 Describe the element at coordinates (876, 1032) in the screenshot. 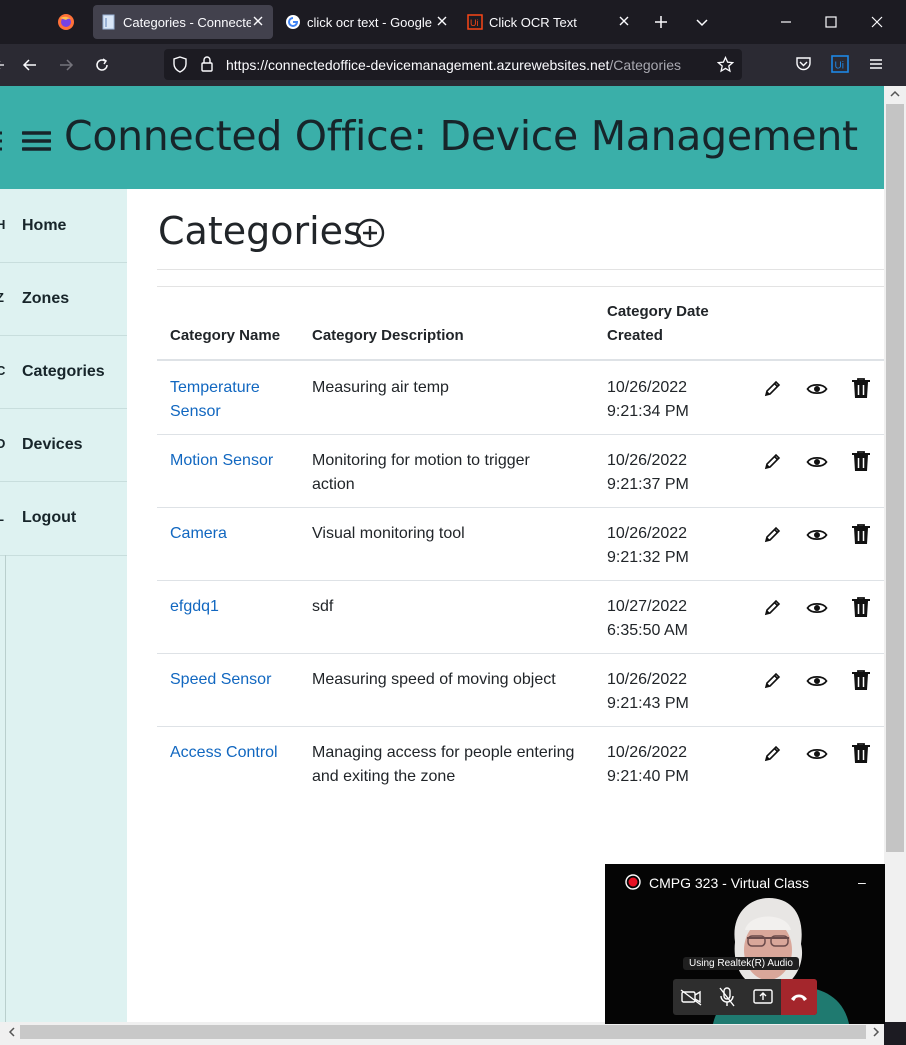

I see `scroll-right-arrow-icon` at that location.